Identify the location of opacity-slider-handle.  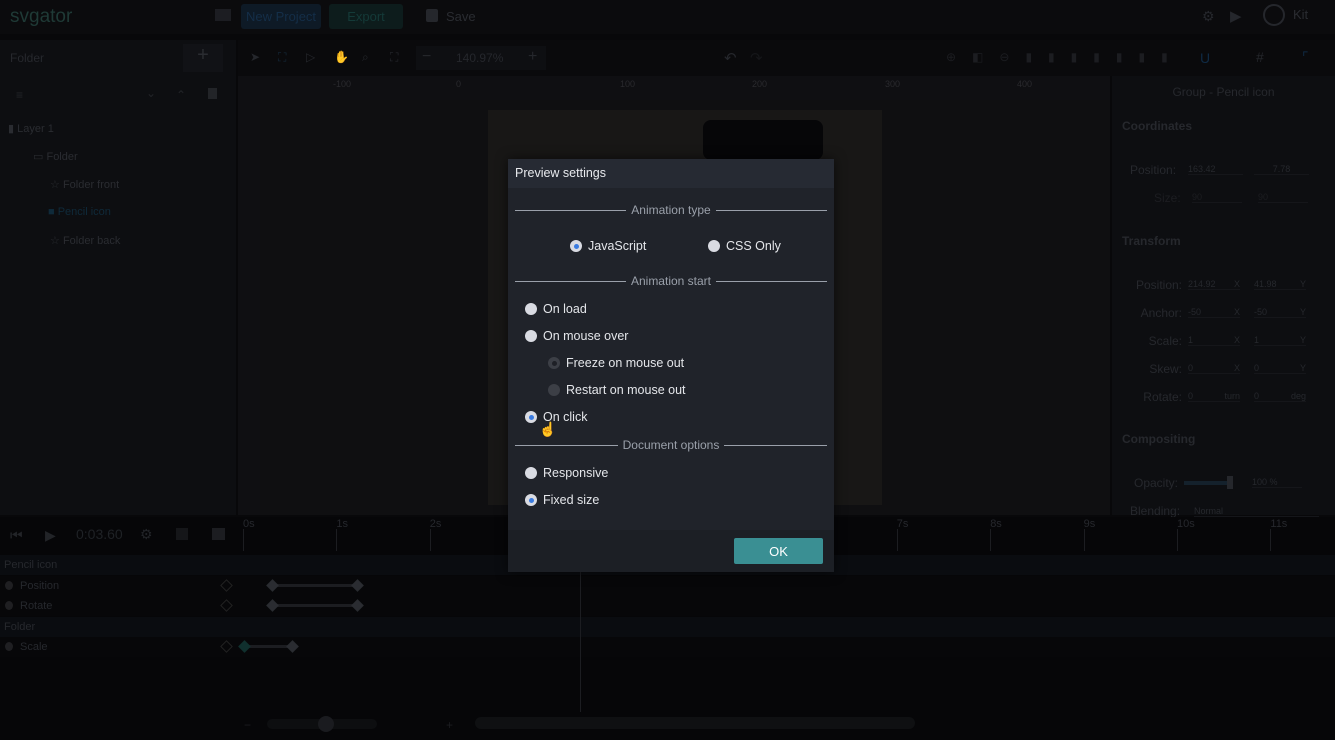
(1230, 482).